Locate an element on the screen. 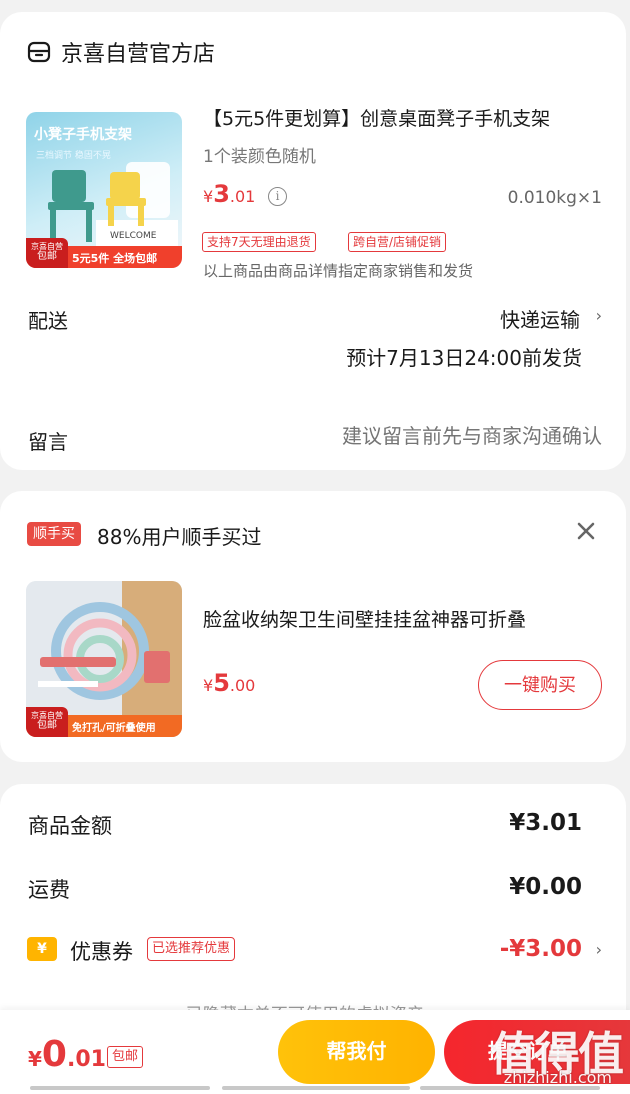  coupon-value: -¥3.00 is located at coordinates (541, 949).